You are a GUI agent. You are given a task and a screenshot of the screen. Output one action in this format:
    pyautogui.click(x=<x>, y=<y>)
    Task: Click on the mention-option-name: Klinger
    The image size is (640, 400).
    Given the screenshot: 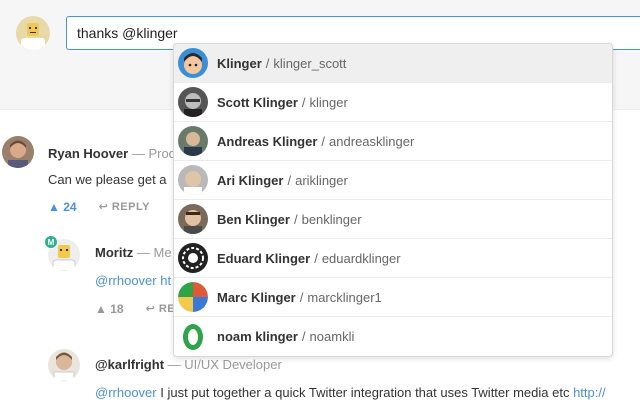 What is the action you would take?
    pyautogui.click(x=239, y=63)
    